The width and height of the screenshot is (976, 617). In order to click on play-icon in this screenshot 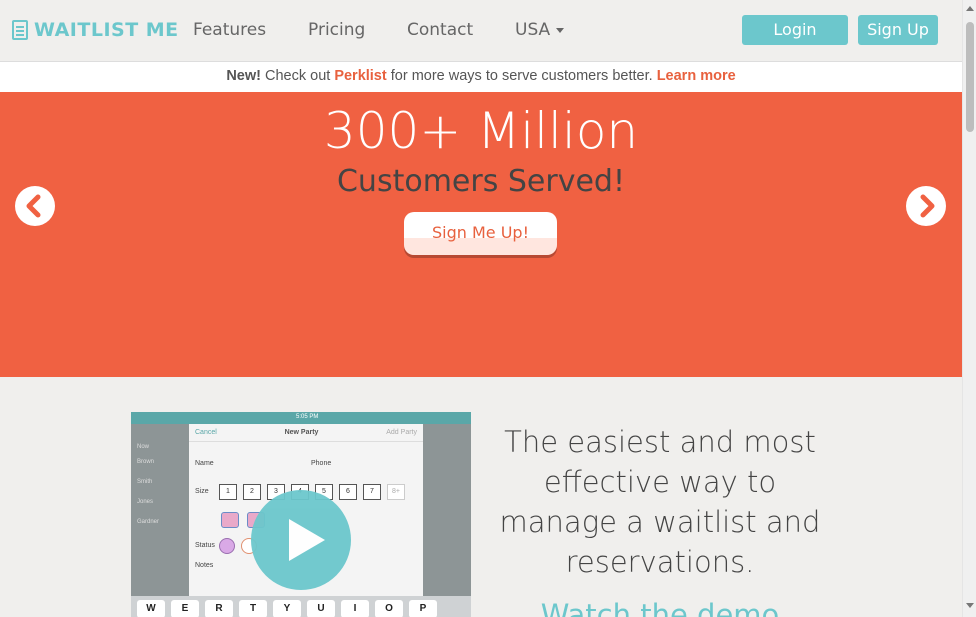, I will do `click(301, 540)`.